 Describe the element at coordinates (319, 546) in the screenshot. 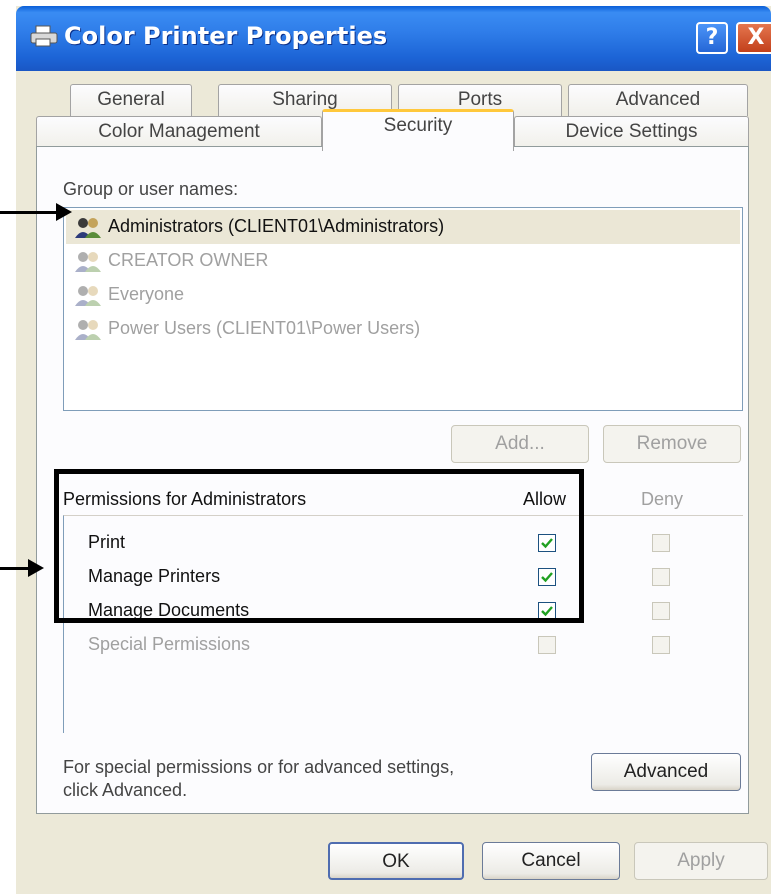

I see `annotation-highlight-box` at that location.